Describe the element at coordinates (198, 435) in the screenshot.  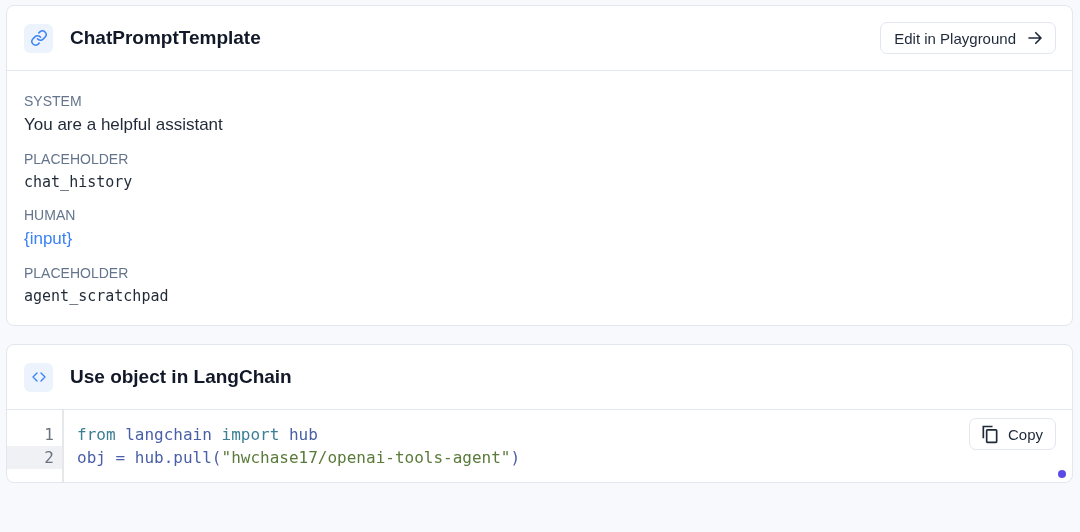
I see `code-line: from langchain import hub` at that location.